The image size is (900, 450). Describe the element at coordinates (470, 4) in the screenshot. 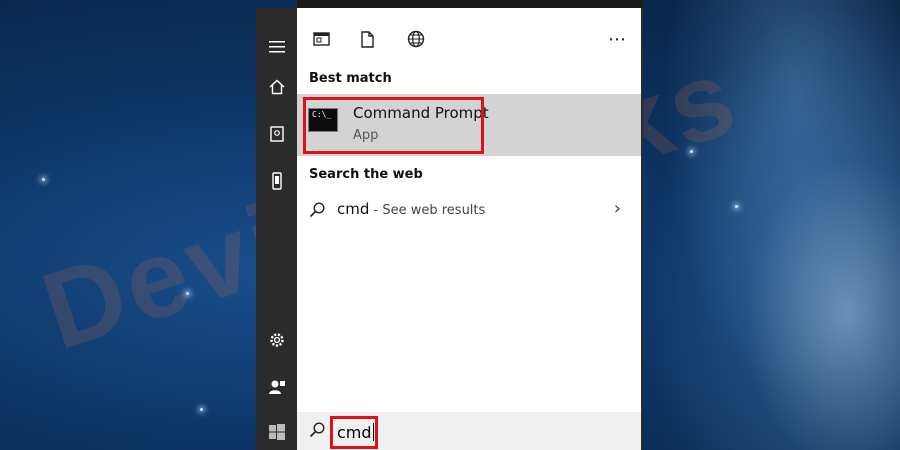

I see `panel-top-edge` at that location.